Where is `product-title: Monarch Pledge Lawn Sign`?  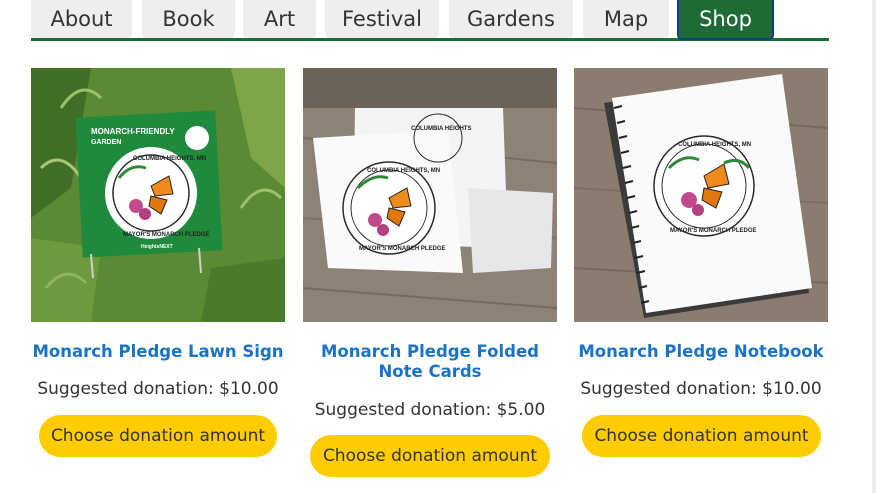
product-title: Monarch Pledge Lawn Sign is located at coordinates (158, 352).